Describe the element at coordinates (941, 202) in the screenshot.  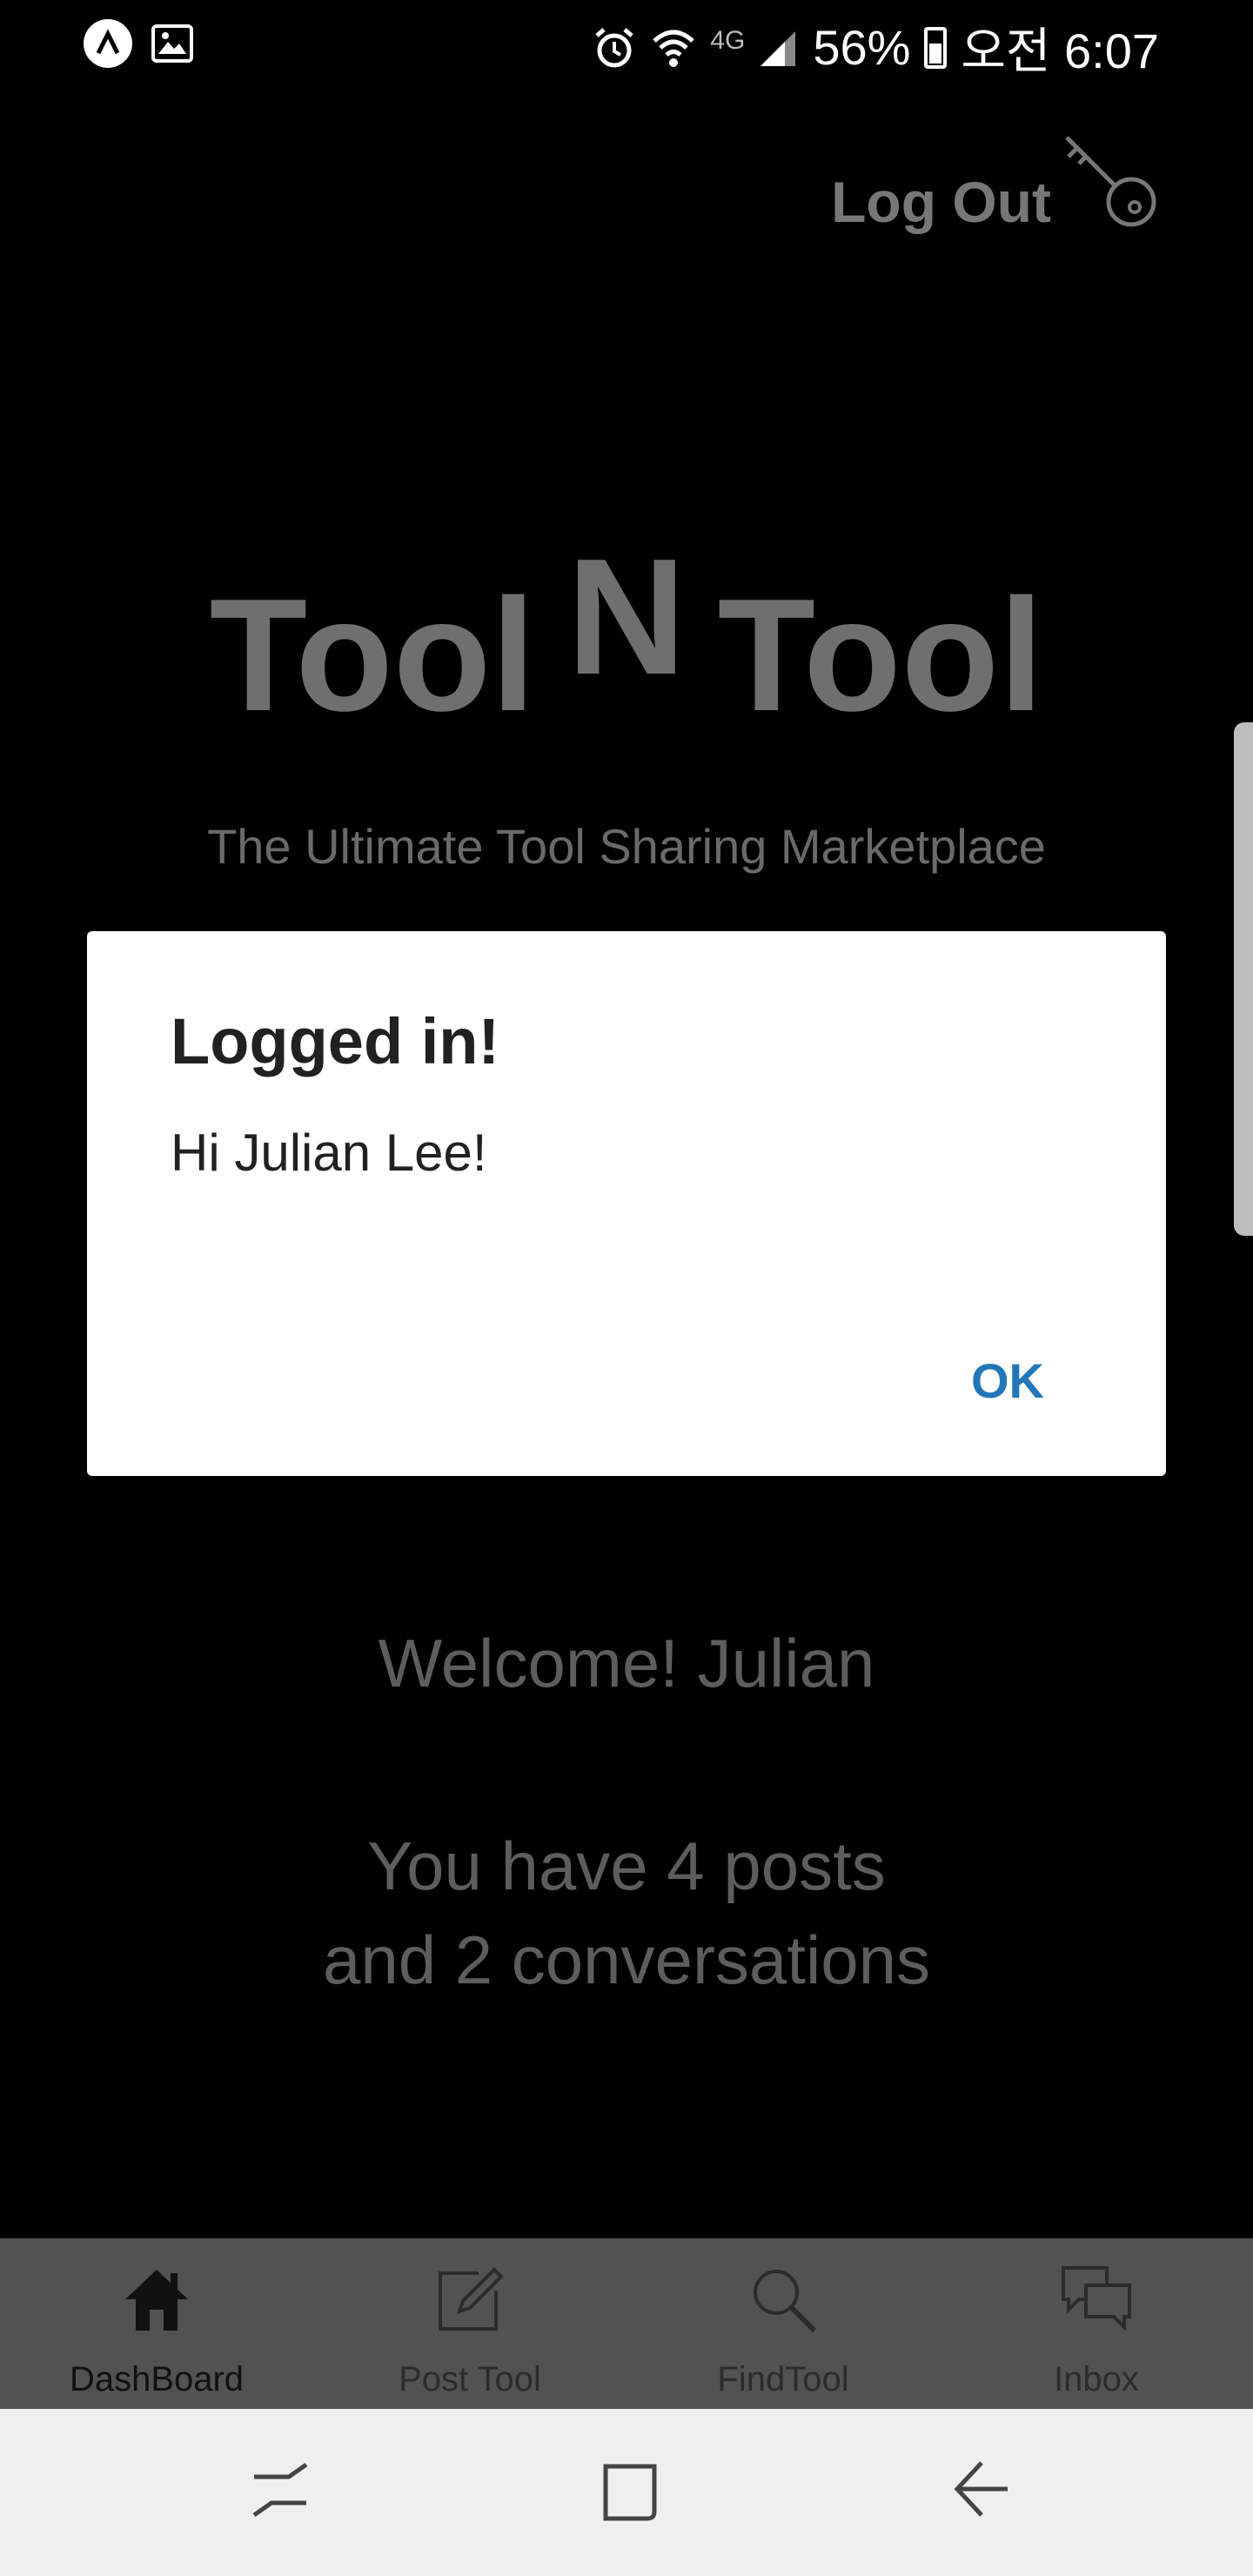
I see `logout-label: Log Out` at that location.